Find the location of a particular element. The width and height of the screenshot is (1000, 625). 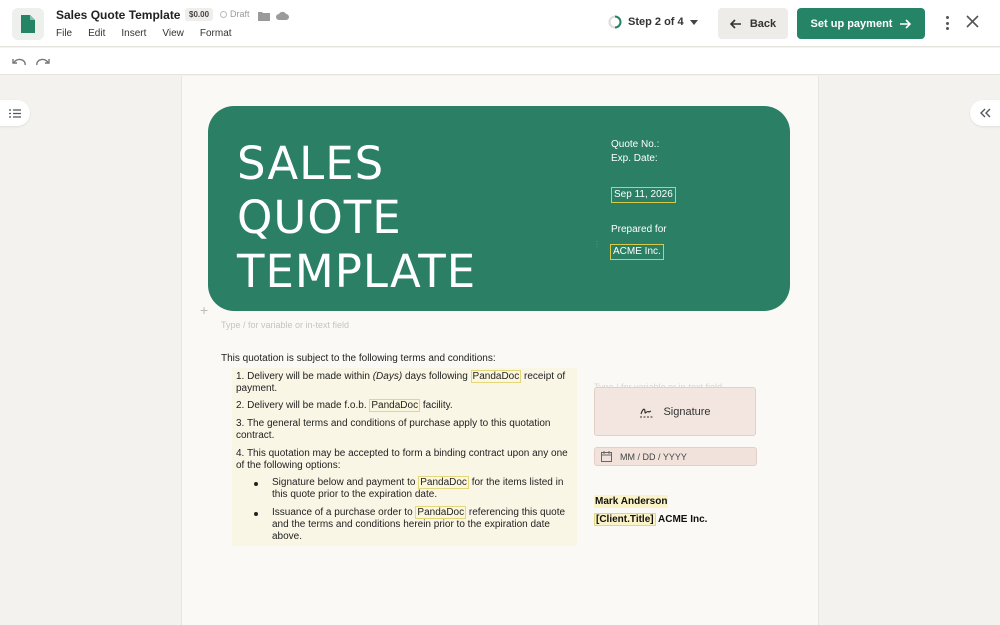

client-title-variable: [Client.Title] is located at coordinates (625, 519).